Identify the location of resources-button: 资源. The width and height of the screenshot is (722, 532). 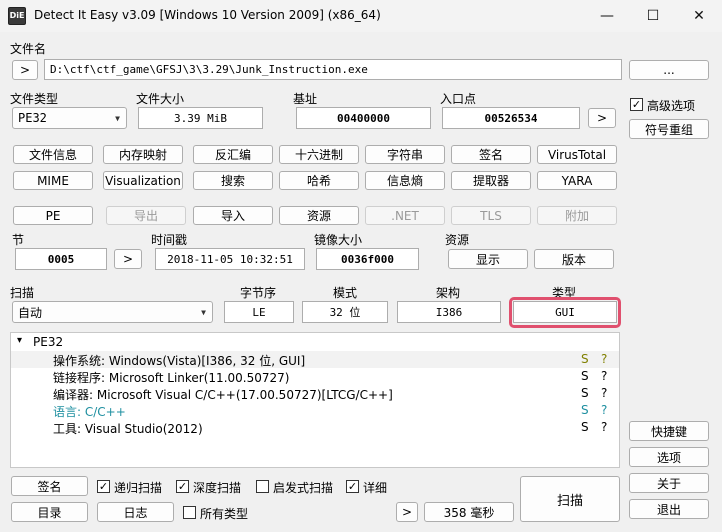
(319, 215).